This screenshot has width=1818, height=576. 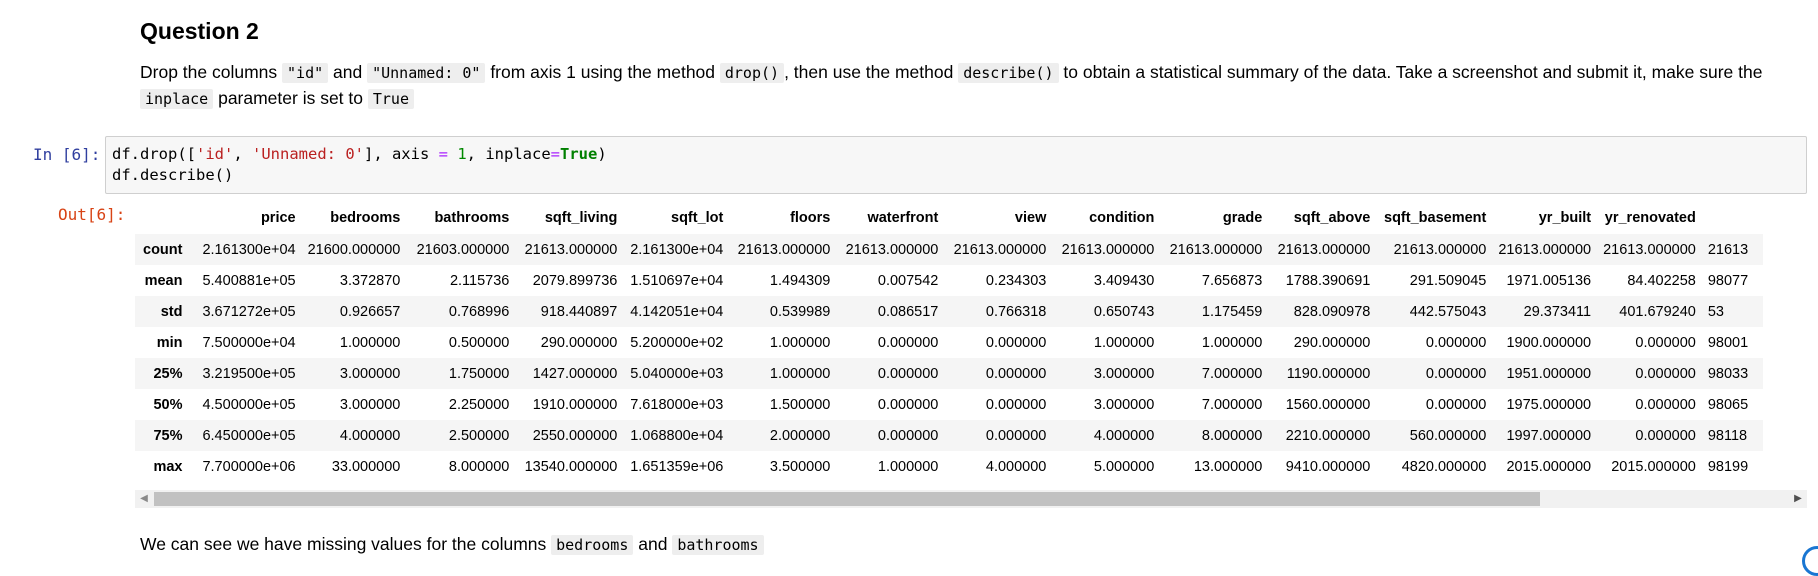 What do you see at coordinates (677, 280) in the screenshot?
I see `table-cell: 1.510697e+04` at bounding box center [677, 280].